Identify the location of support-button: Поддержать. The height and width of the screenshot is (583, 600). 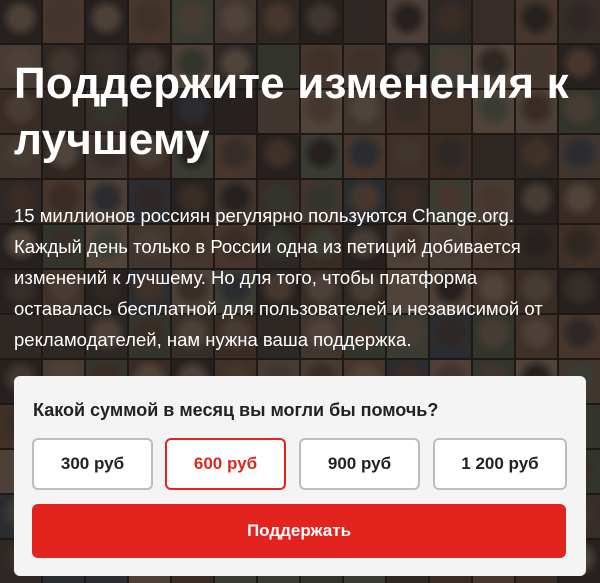
(299, 531).